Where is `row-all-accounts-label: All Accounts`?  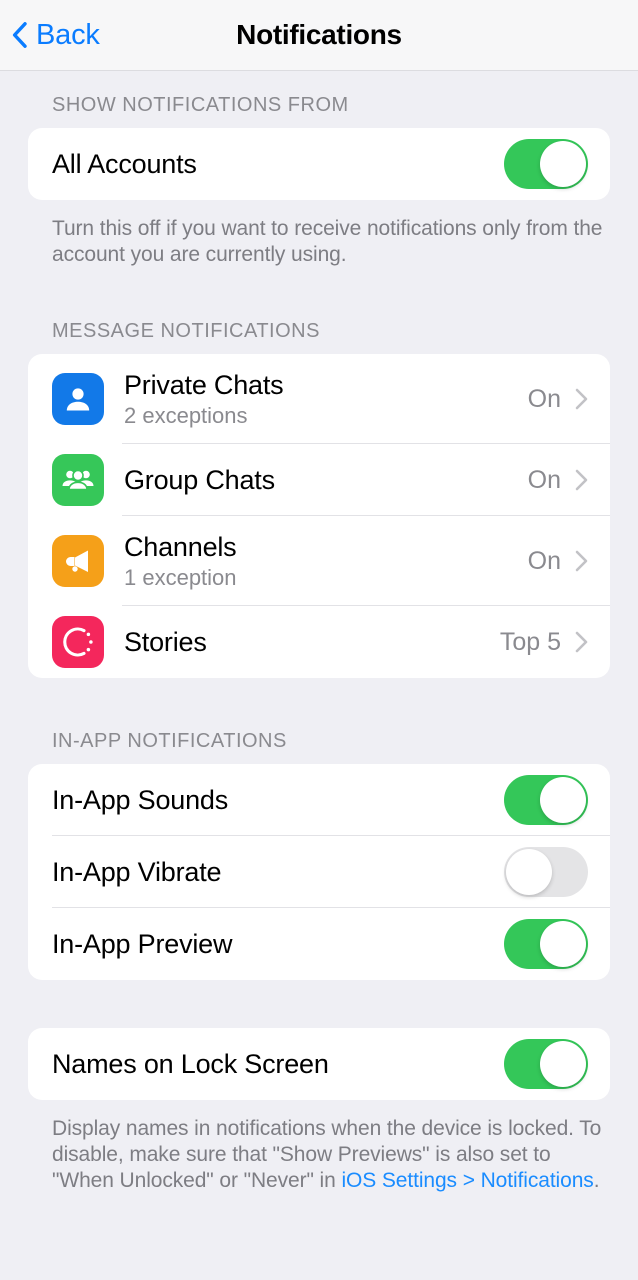 row-all-accounts-label: All Accounts is located at coordinates (124, 164).